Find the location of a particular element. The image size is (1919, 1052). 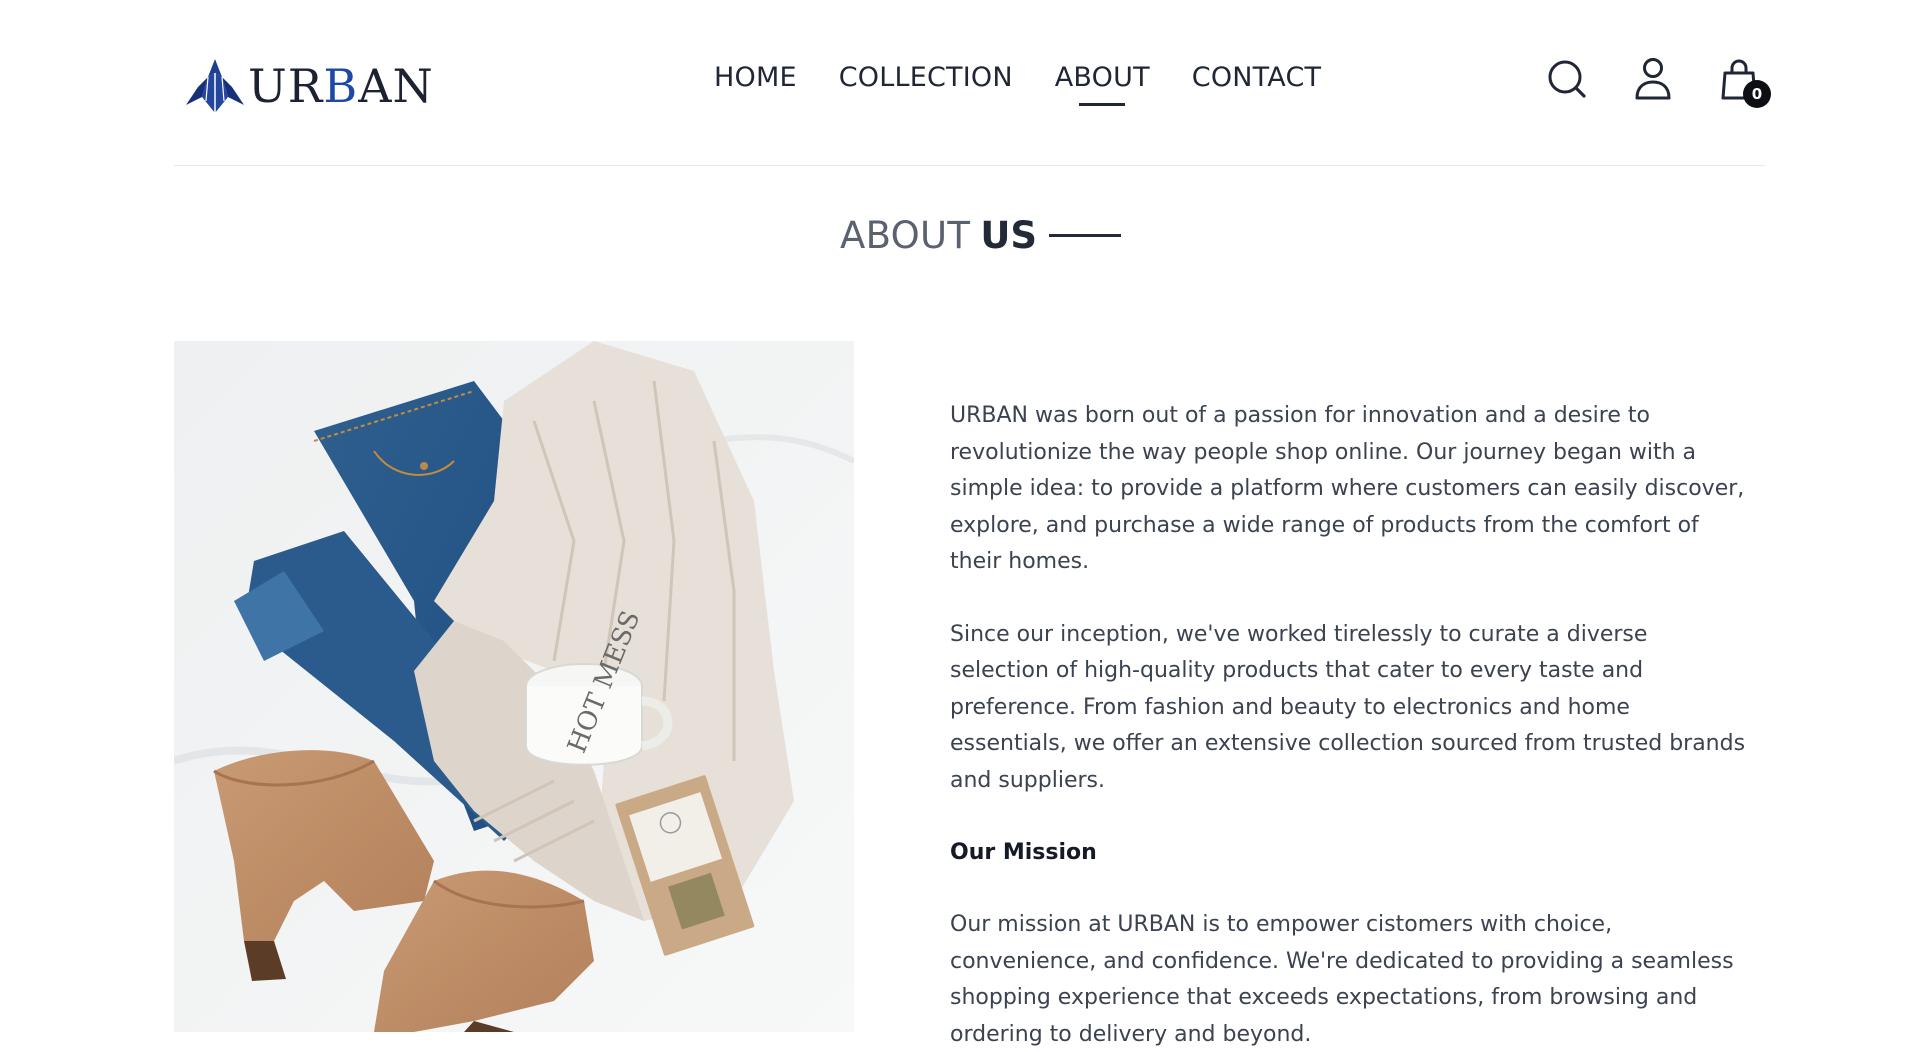

cart-button: 0 is located at coordinates (1745, 82).